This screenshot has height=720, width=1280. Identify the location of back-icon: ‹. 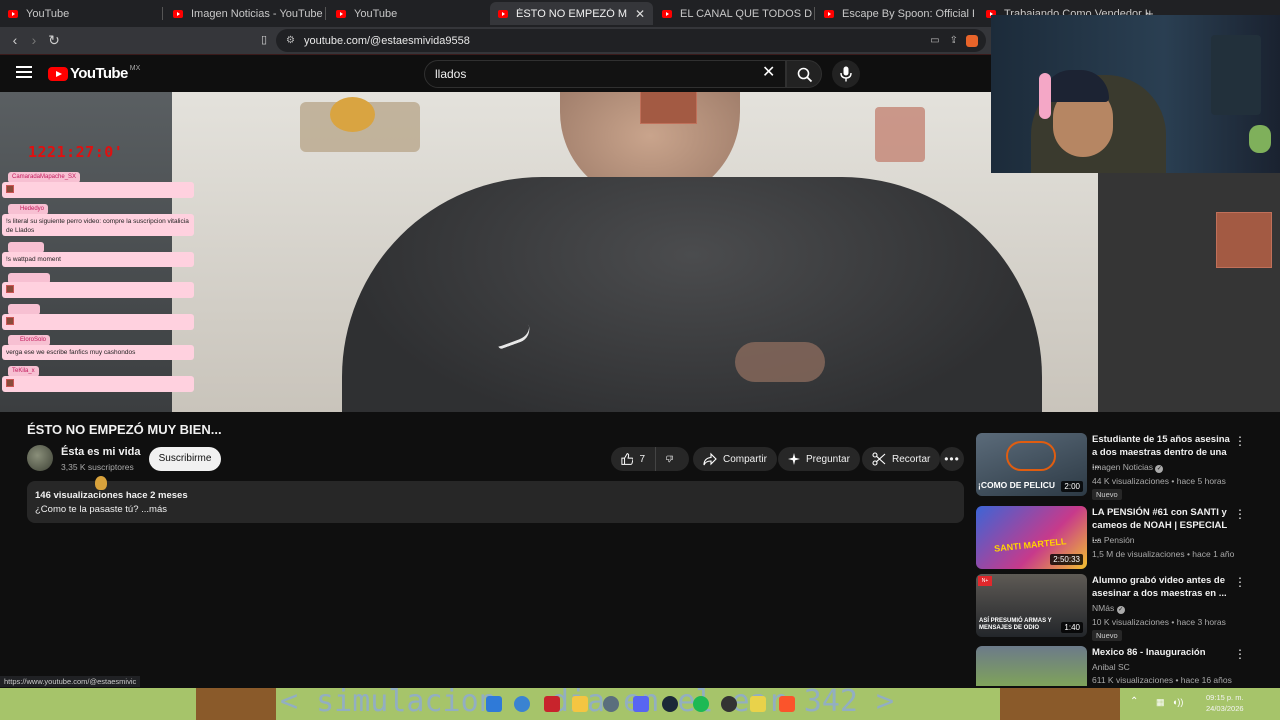
(15, 40).